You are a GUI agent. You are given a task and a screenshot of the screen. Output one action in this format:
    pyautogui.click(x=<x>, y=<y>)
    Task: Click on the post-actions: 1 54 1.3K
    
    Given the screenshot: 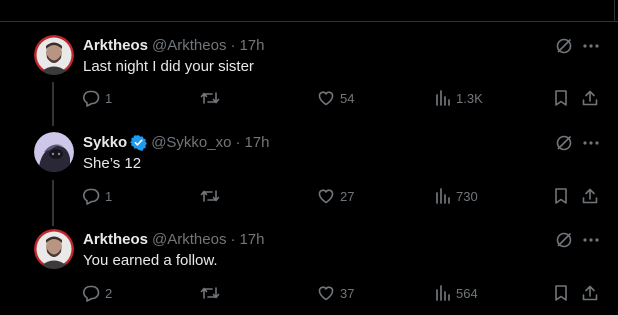 What is the action you would take?
    pyautogui.click(x=309, y=99)
    